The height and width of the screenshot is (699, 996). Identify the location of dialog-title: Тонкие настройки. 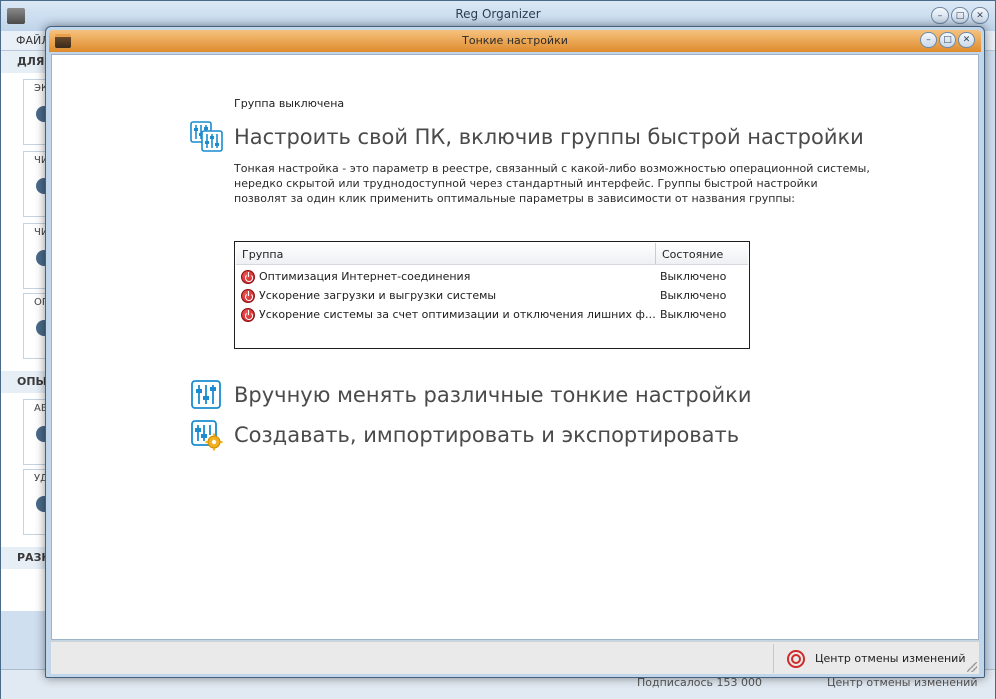
(515, 40).